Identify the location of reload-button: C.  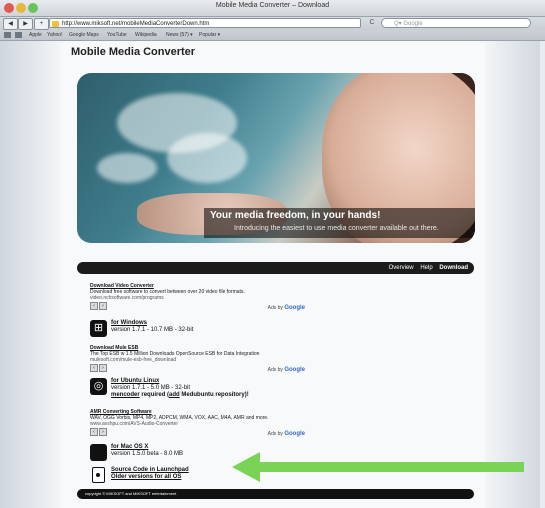
(372, 23).